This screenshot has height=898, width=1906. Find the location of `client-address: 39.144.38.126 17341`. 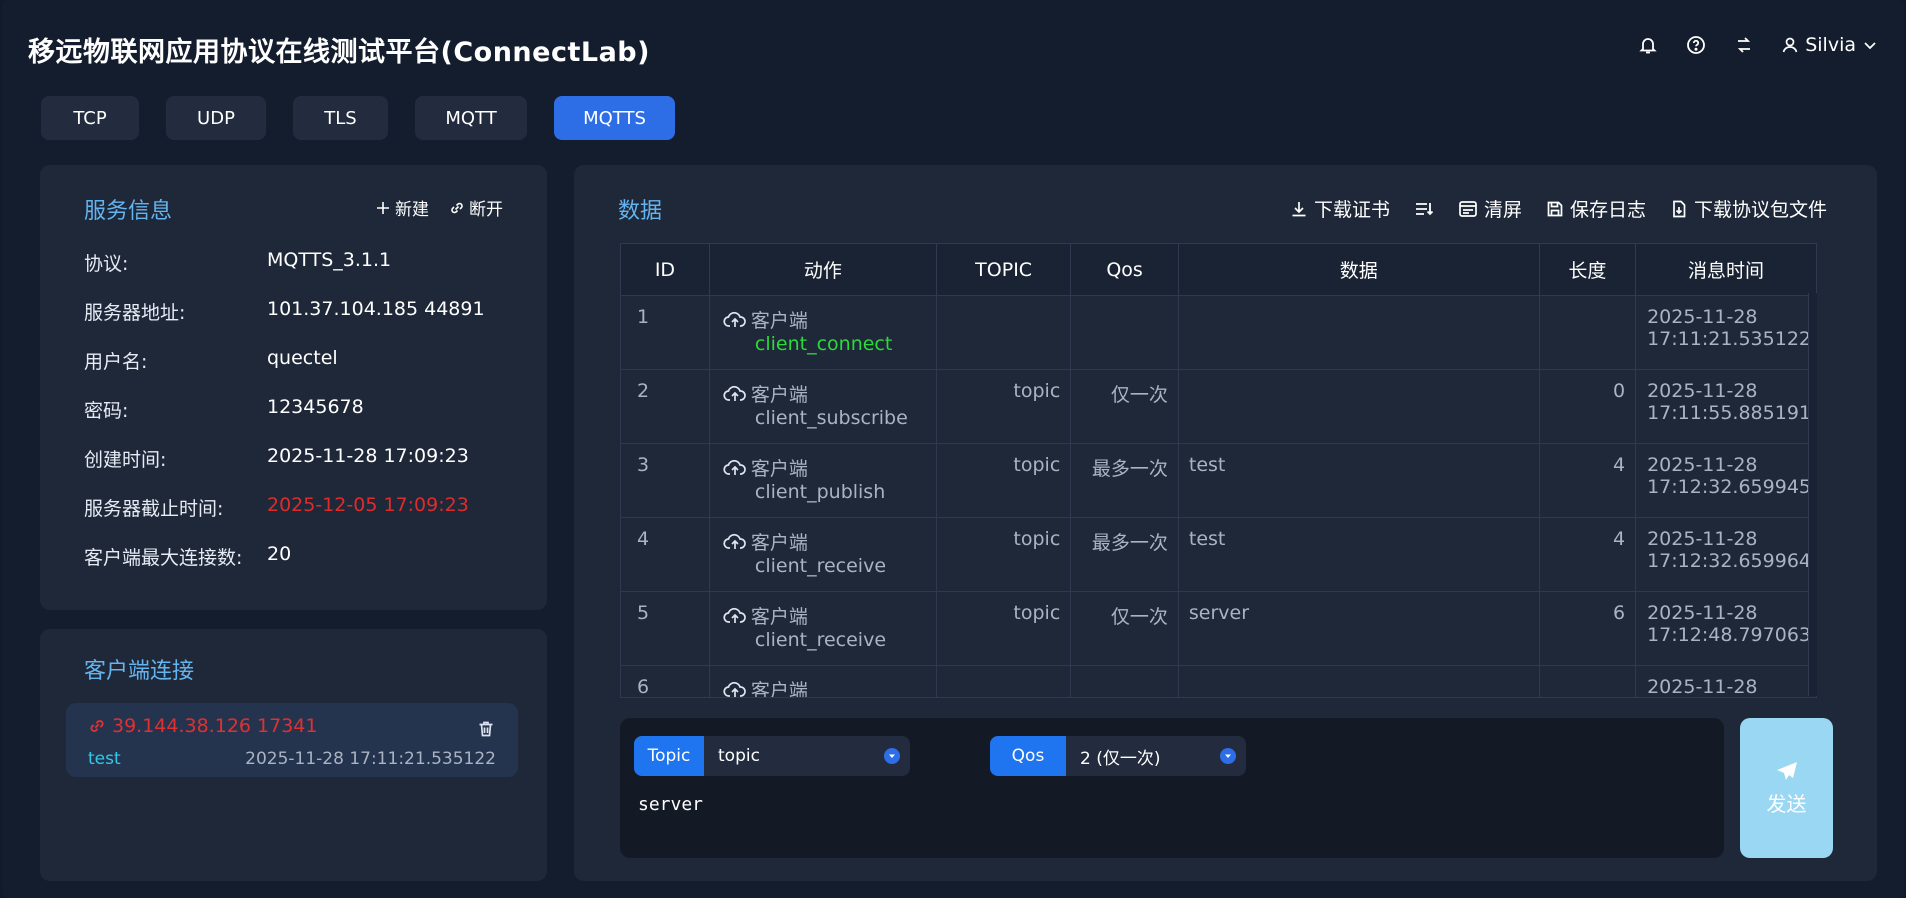

client-address: 39.144.38.126 17341 is located at coordinates (202, 726).